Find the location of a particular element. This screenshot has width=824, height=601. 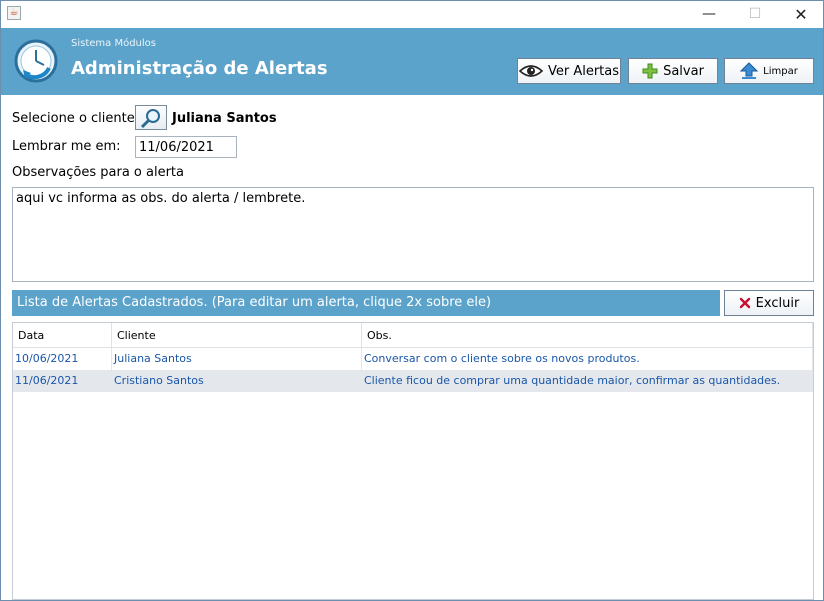

cell-cliente: Juliana Santos is located at coordinates (237, 359).